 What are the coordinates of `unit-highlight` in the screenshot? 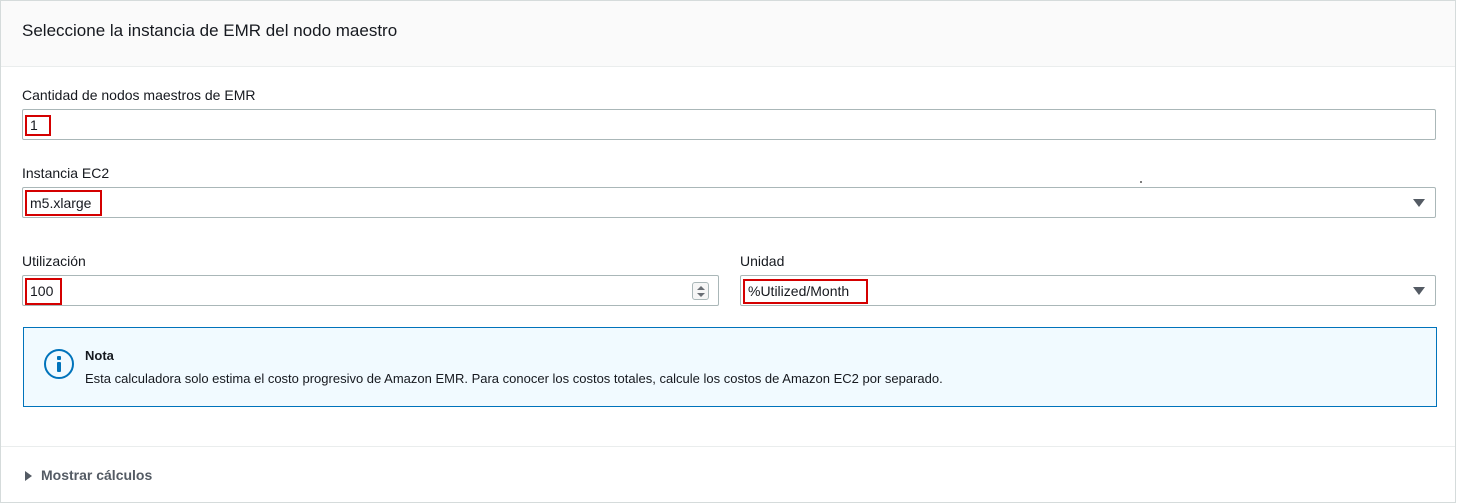 It's located at (805, 291).